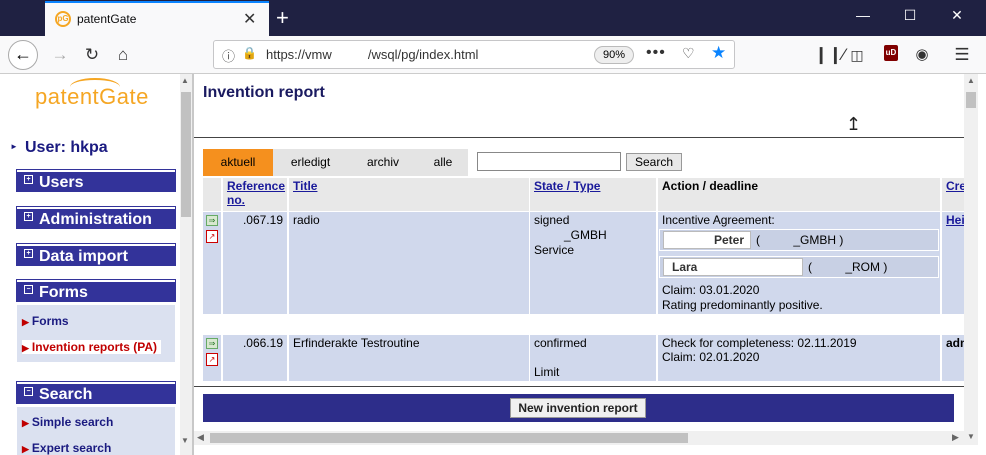 The image size is (986, 455). Describe the element at coordinates (759, 343) in the screenshot. I see `action-line: Check for completeness: 02.11.2019` at that location.